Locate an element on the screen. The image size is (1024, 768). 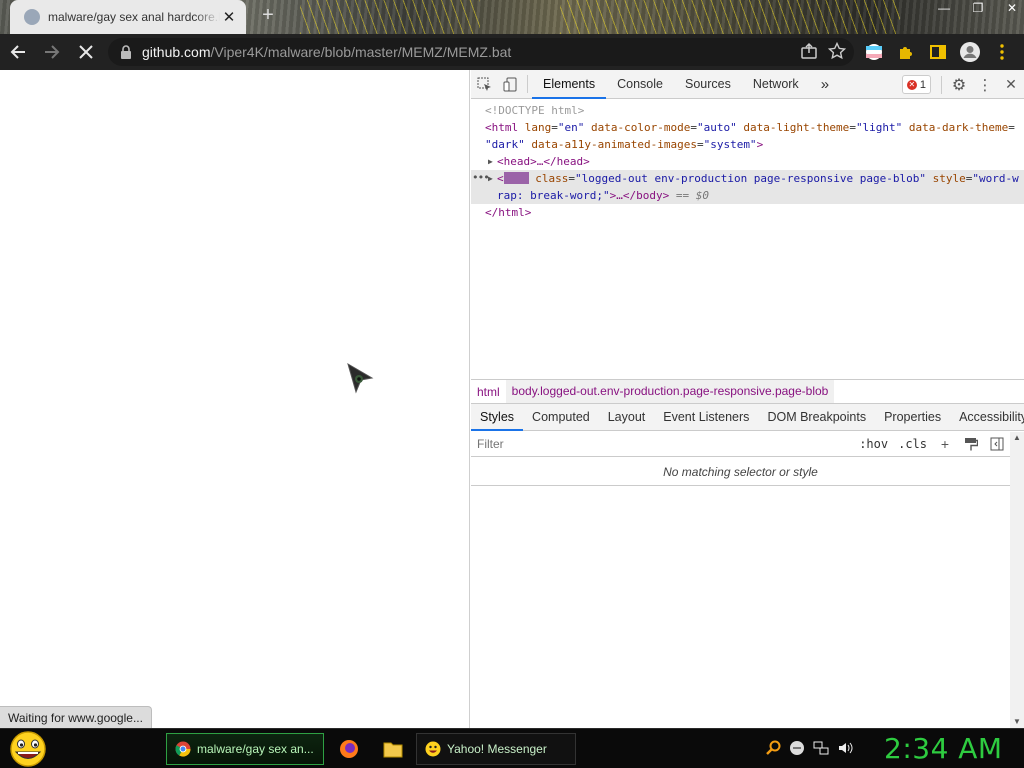
device-toolbar-icon is located at coordinates (510, 84).